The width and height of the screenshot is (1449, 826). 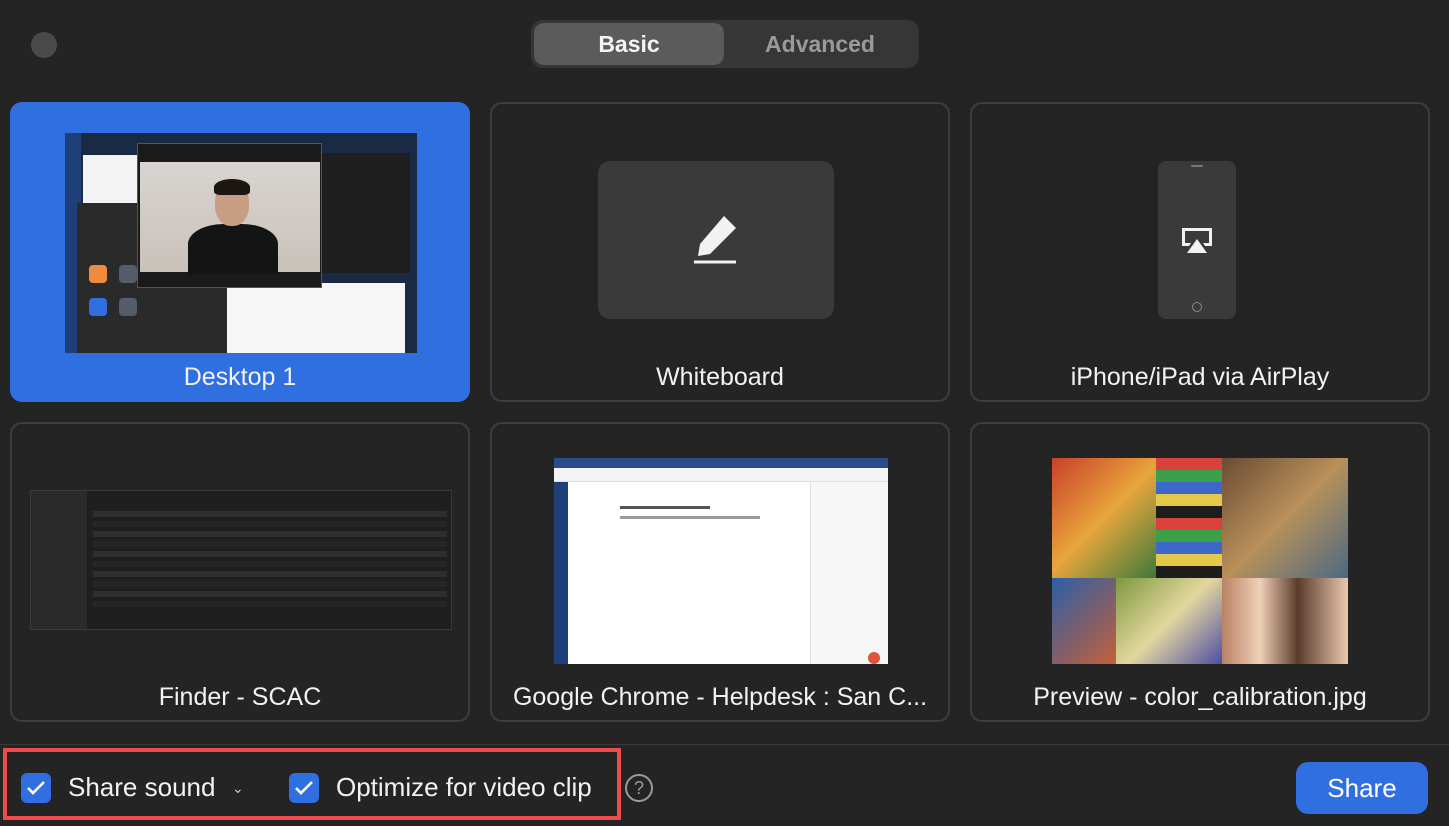 What do you see at coordinates (629, 44) in the screenshot?
I see `tab-basic: Basic` at bounding box center [629, 44].